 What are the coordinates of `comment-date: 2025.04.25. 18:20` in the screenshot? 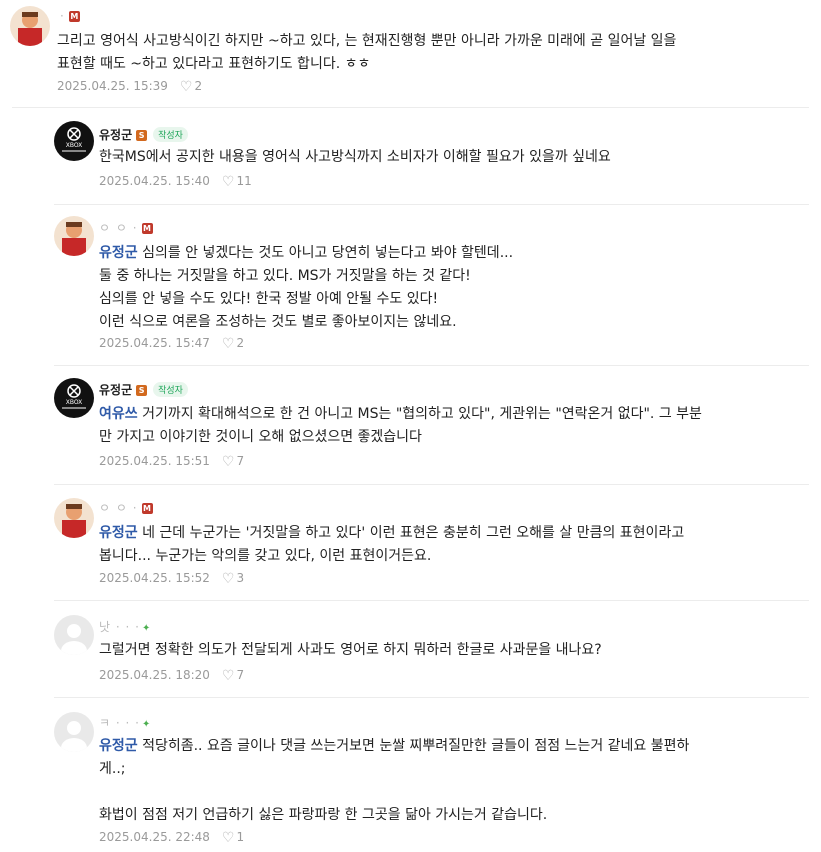 It's located at (154, 675).